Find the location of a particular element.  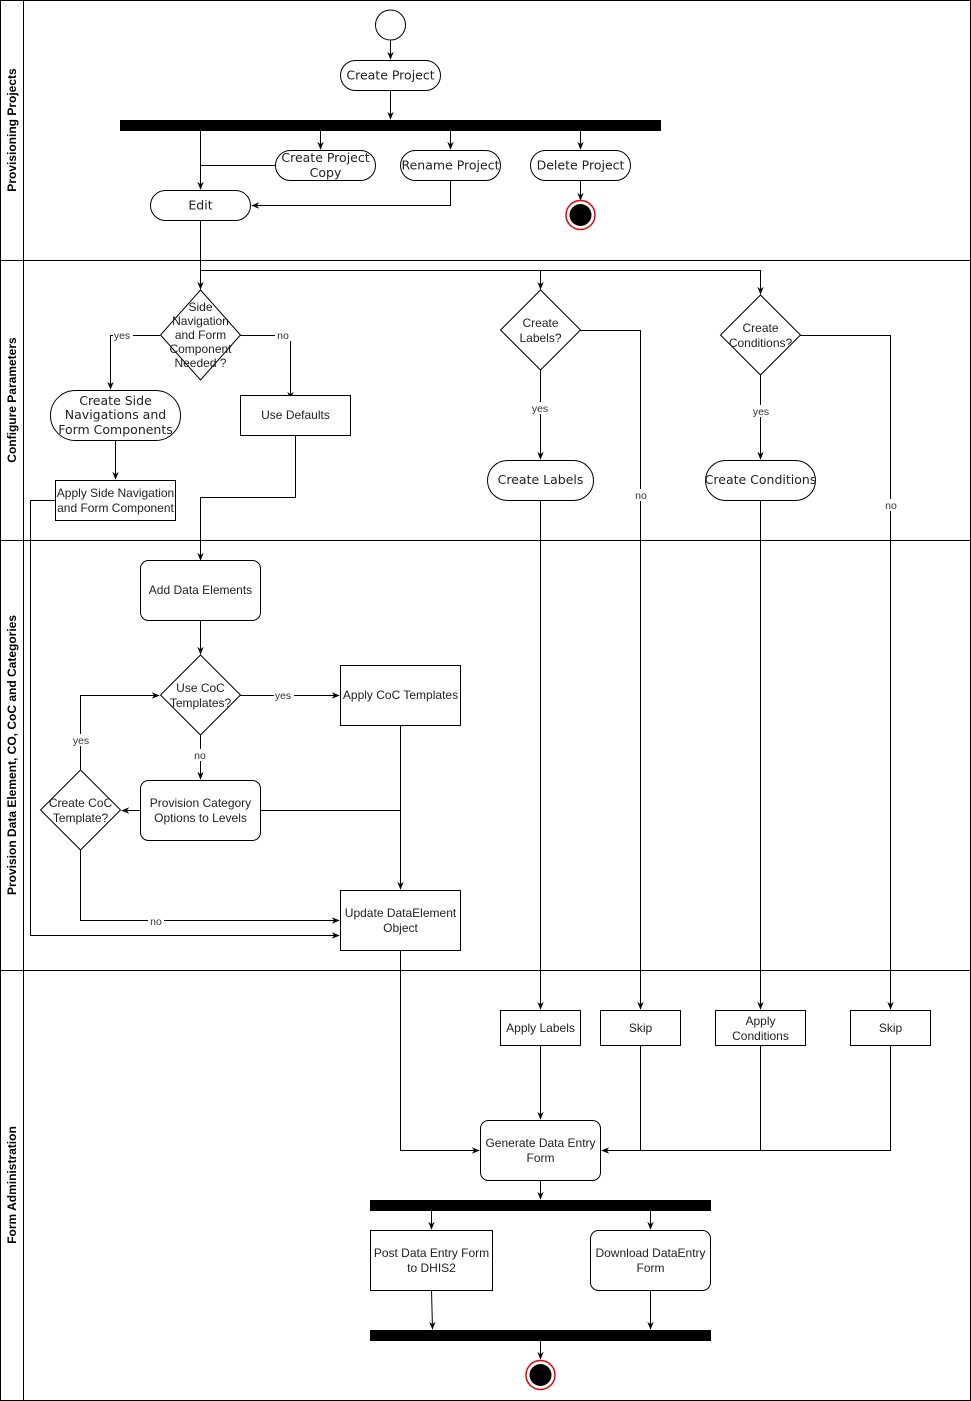

node-create-conditions: Create Conditions is located at coordinates (761, 480).